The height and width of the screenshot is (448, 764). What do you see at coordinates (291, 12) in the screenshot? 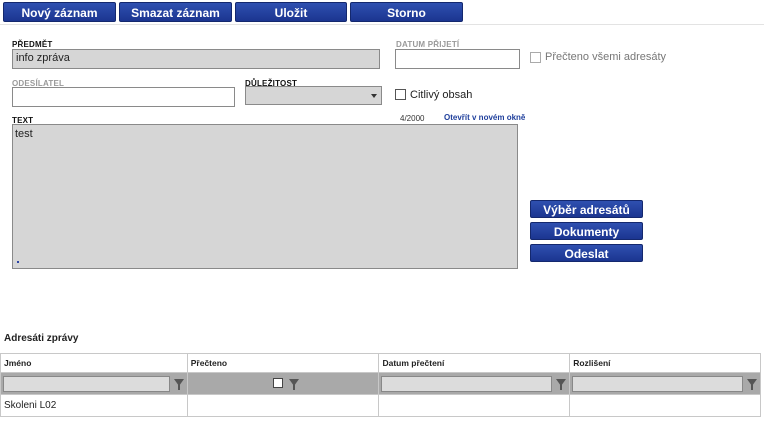
I see `save-button: Uložit` at bounding box center [291, 12].